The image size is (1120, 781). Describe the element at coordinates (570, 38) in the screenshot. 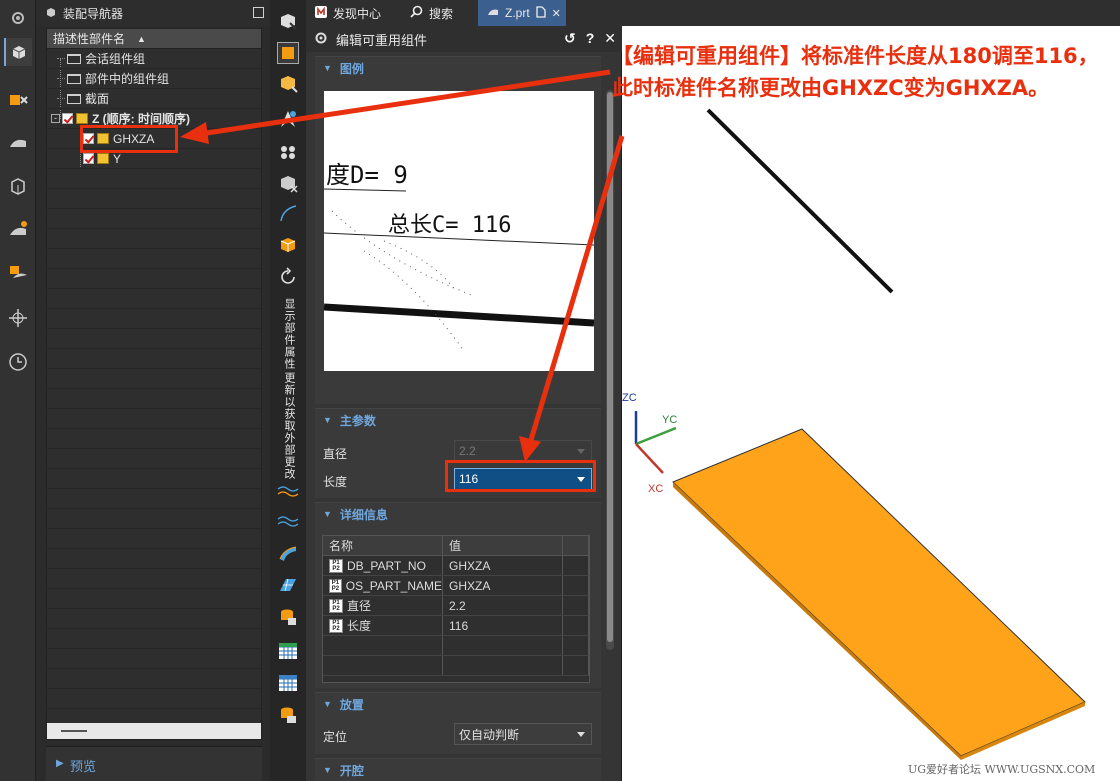

I see `reset-icon: ↺` at that location.